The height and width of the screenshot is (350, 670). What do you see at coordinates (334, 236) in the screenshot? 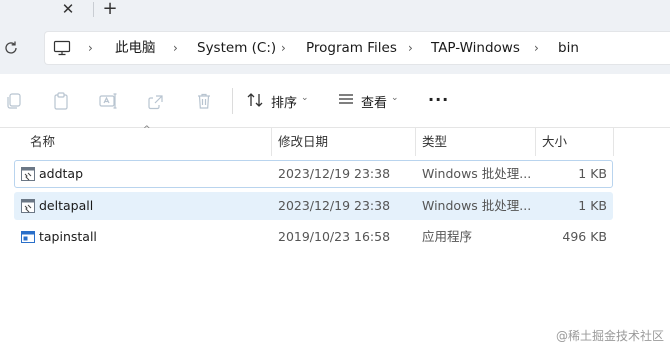
I see `file-date: 2019/10/23 16:58` at bounding box center [334, 236].